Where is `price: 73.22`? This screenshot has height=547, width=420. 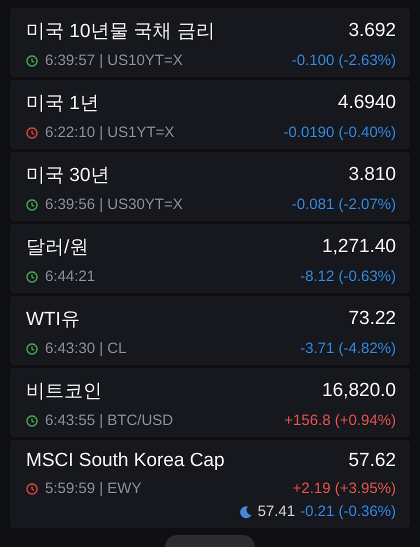
price: 73.22 is located at coordinates (372, 319).